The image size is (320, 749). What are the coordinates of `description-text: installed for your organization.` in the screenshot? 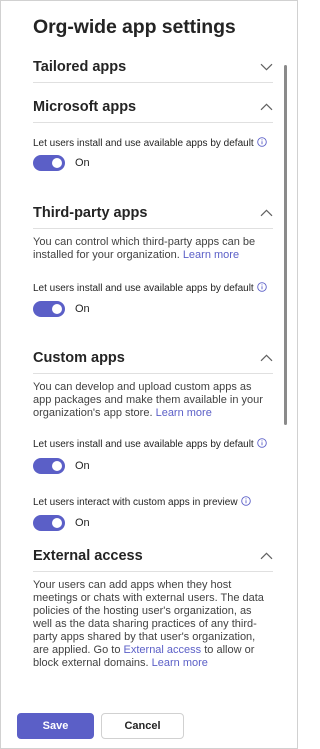 It's located at (106, 255).